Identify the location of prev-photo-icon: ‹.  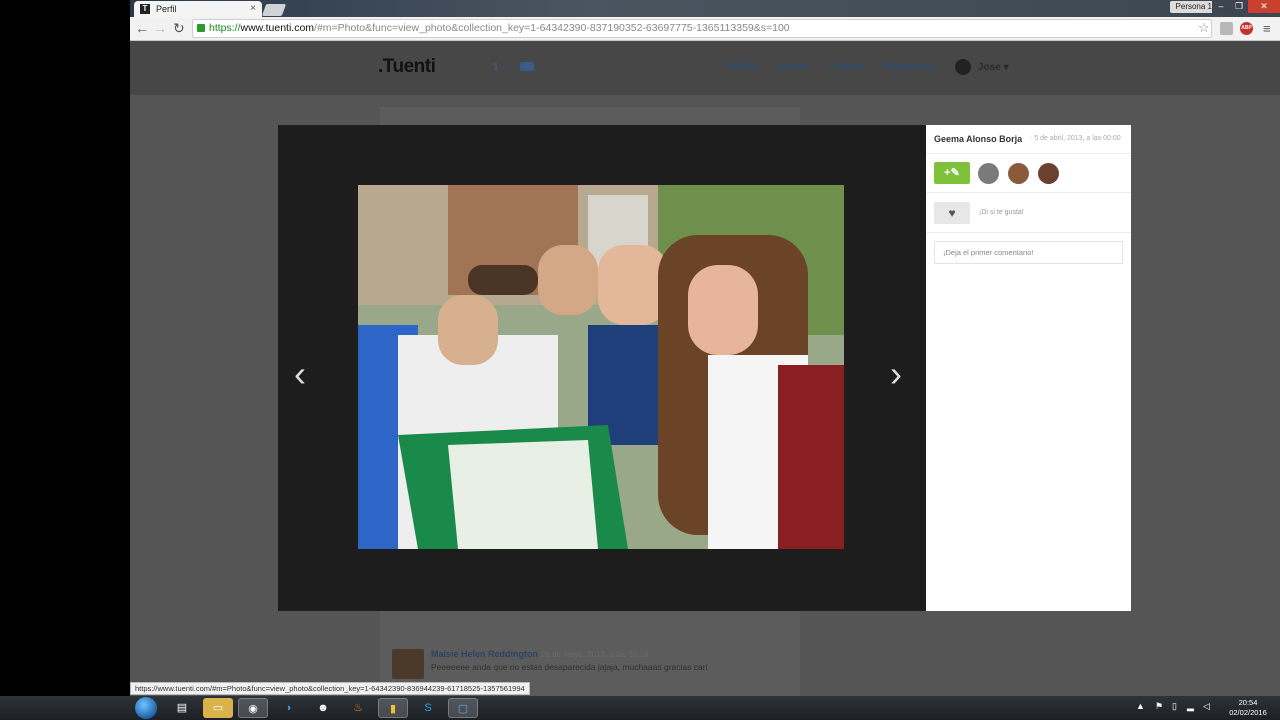
(300, 374).